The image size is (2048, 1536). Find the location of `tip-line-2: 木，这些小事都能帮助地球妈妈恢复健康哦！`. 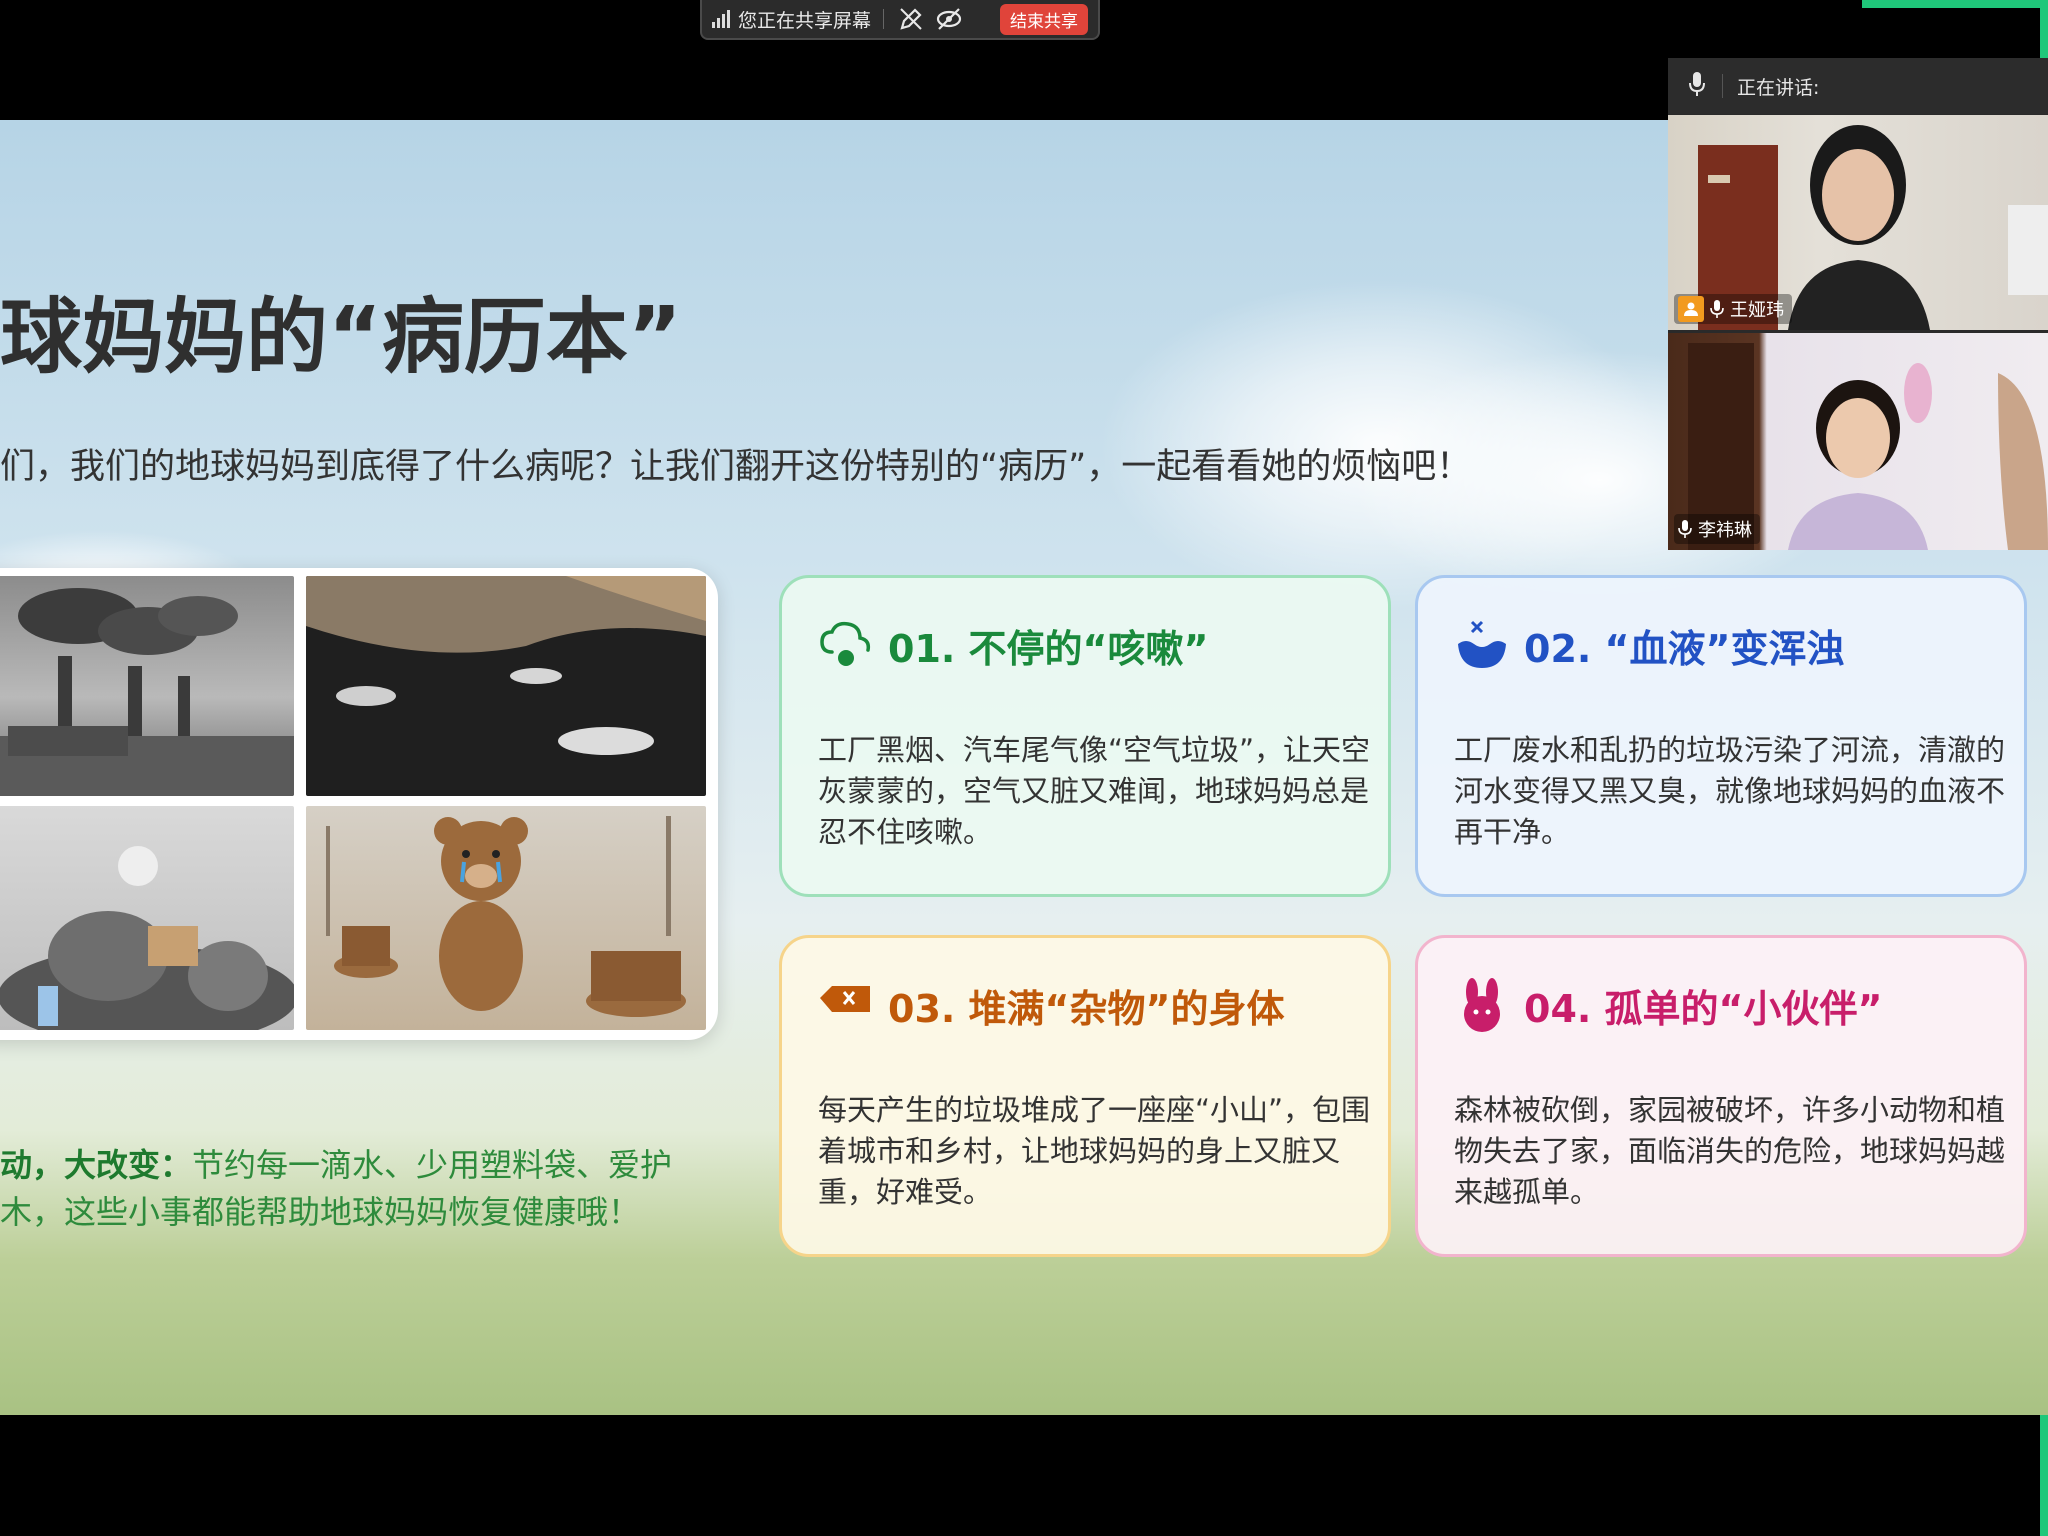

tip-line-2: 木，这些小事都能帮助地球妈妈恢复健康哦！ is located at coordinates (320, 1212).